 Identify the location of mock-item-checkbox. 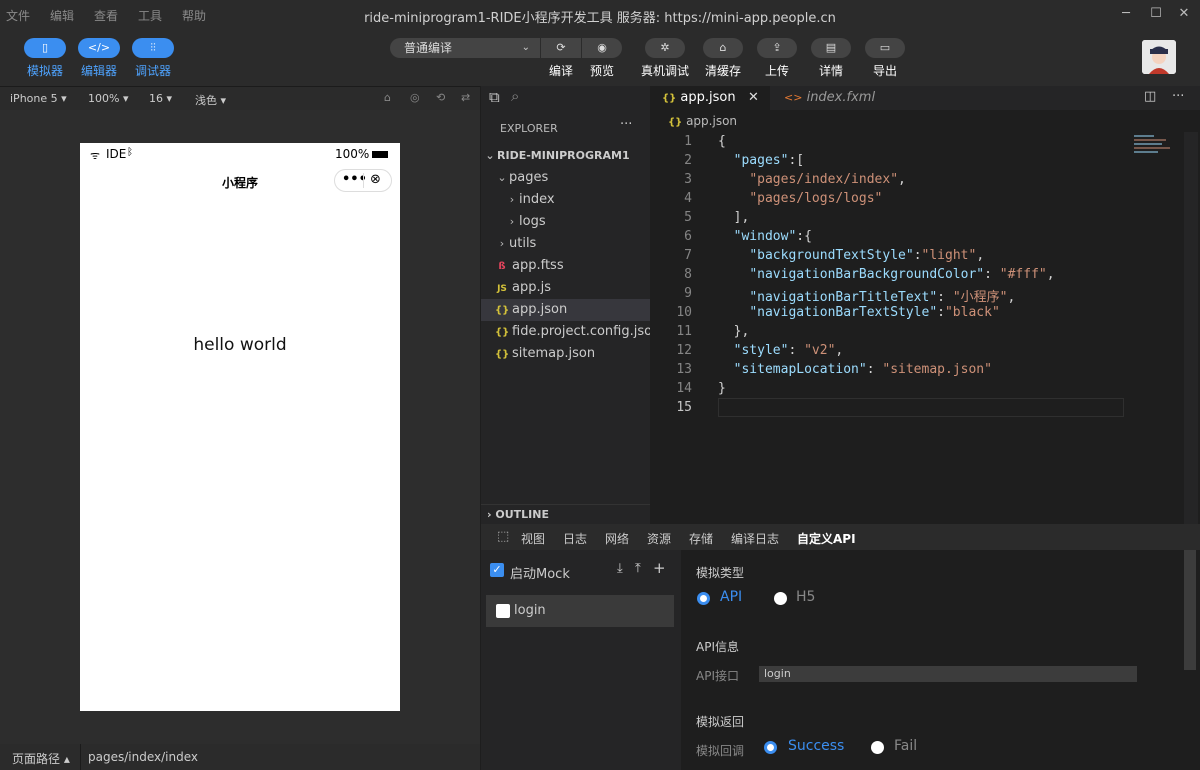
(503, 611).